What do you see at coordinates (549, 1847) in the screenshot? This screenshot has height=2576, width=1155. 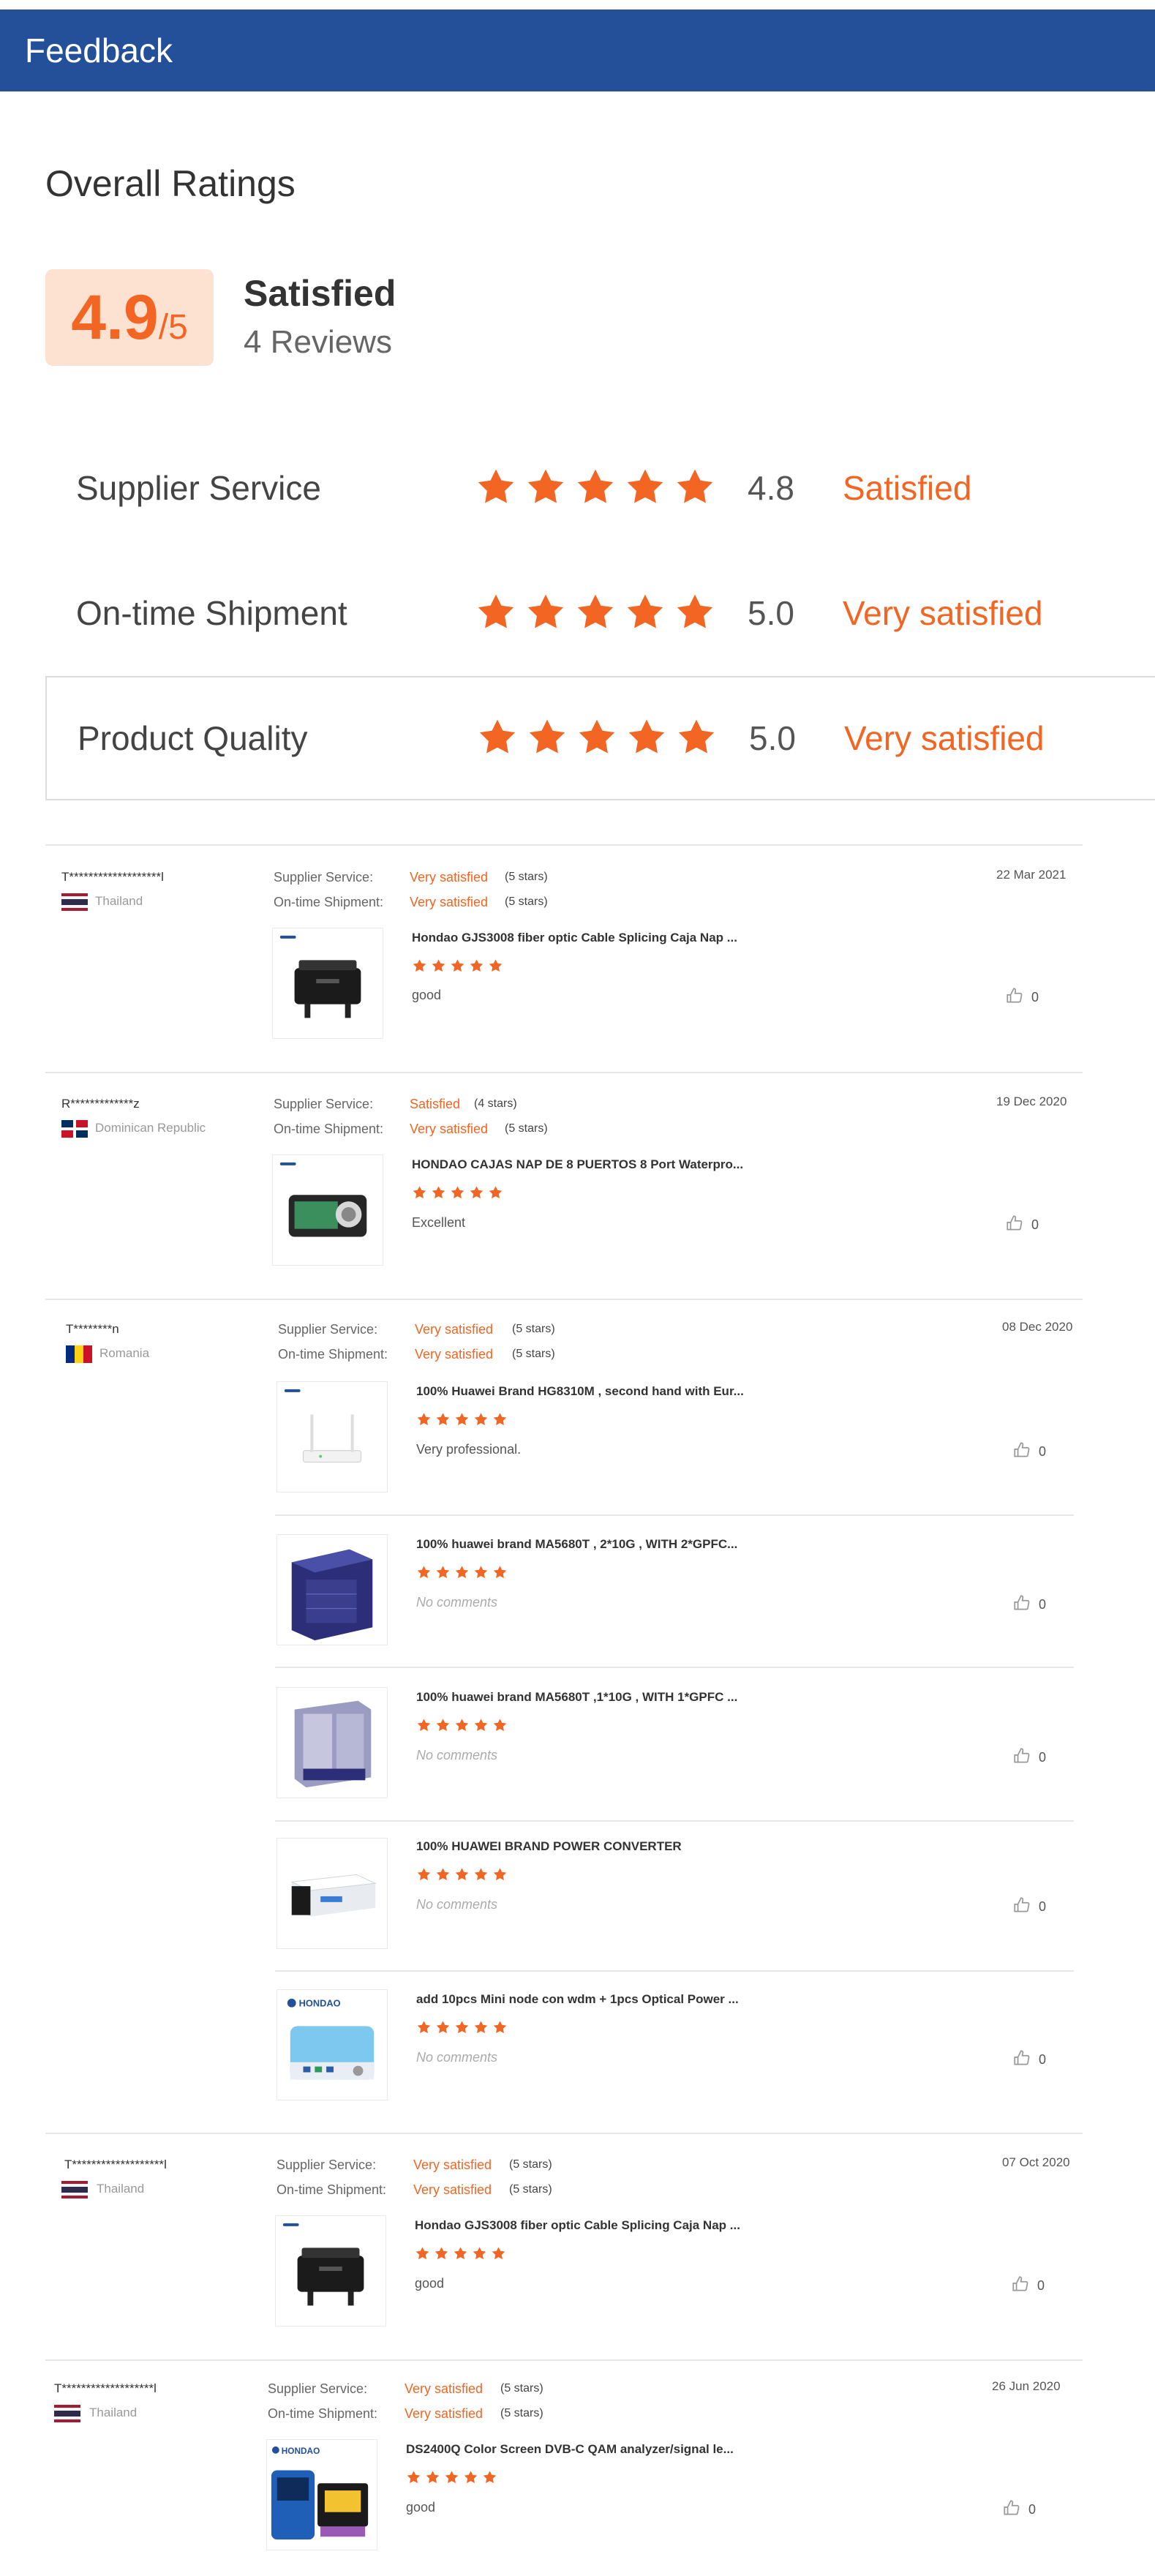 I see `product-title: 100% HUAWEI BRAND POWER CONVERTER` at bounding box center [549, 1847].